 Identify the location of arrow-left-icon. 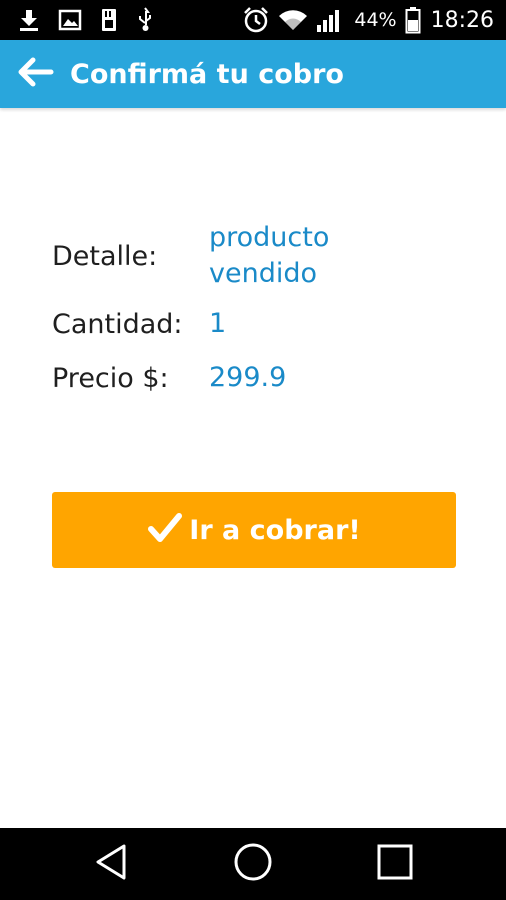
(35, 74).